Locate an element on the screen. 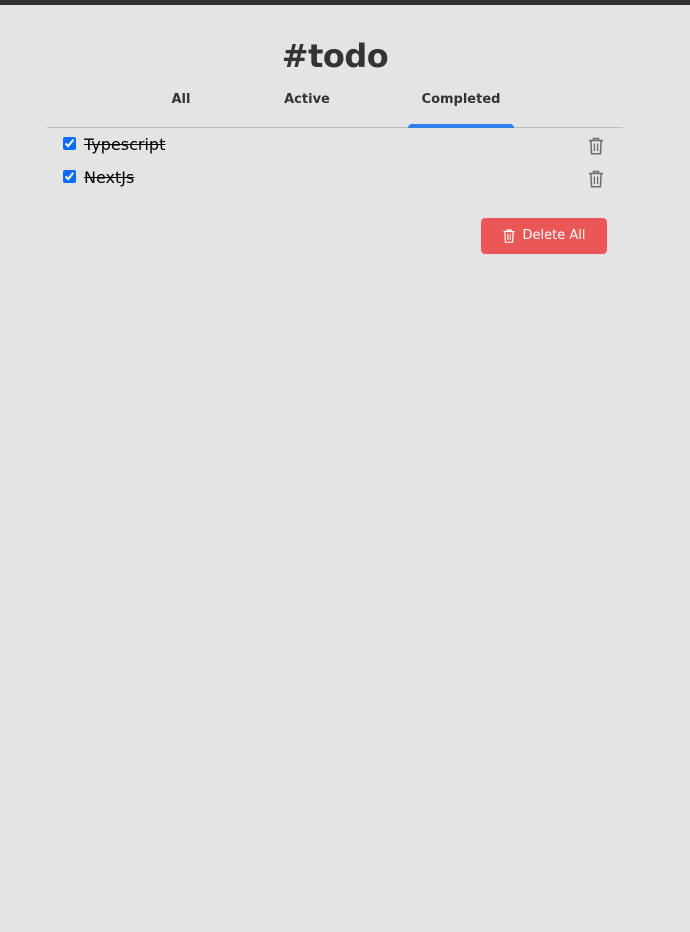  tab-completed: Completed is located at coordinates (461, 105).